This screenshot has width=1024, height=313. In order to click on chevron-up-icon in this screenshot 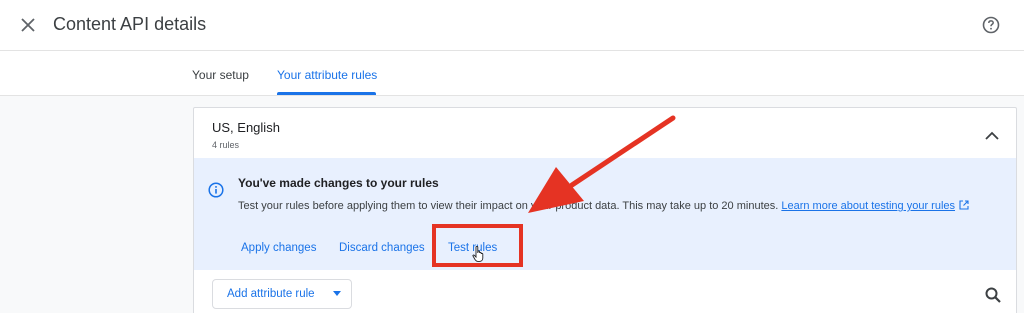, I will do `click(992, 135)`.